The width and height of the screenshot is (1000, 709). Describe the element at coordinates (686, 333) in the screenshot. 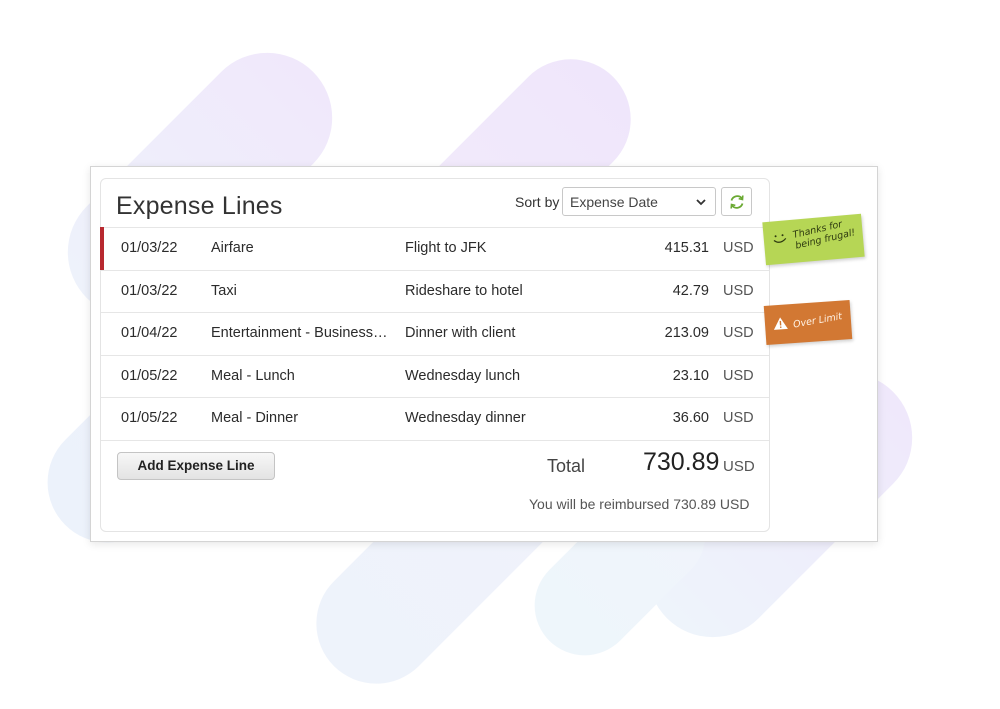

I see `row-amount: 213.09` at that location.